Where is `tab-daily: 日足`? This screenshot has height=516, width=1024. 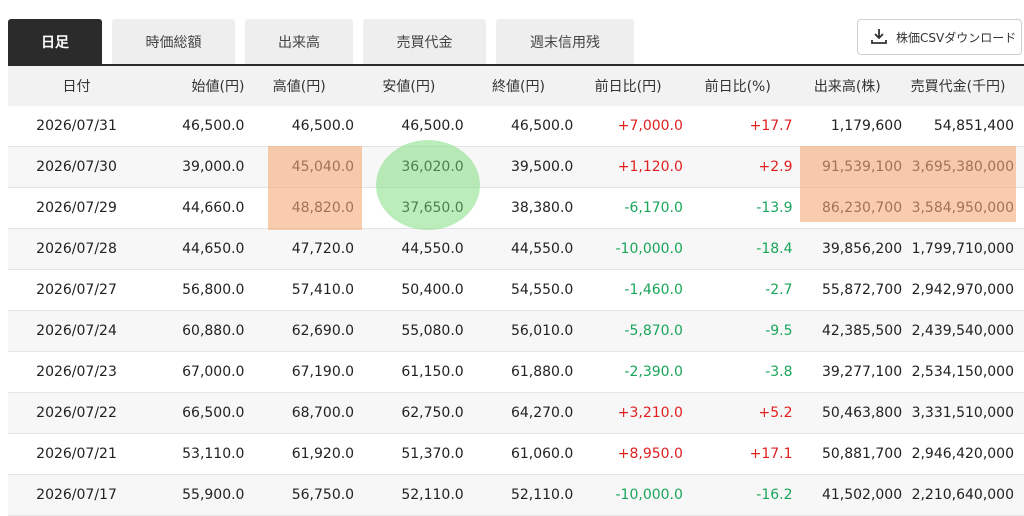
tab-daily: 日足 is located at coordinates (55, 42).